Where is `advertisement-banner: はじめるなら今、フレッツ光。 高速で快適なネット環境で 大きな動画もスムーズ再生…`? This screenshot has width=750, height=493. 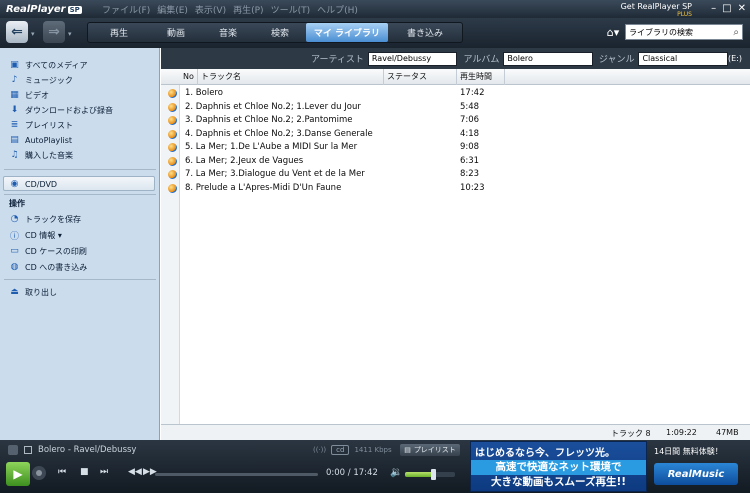
advertisement-banner: はじめるなら今、フレッツ光。 高速で快適なネット環境で 大きな動画もスムーズ再生… is located at coordinates (558, 466).